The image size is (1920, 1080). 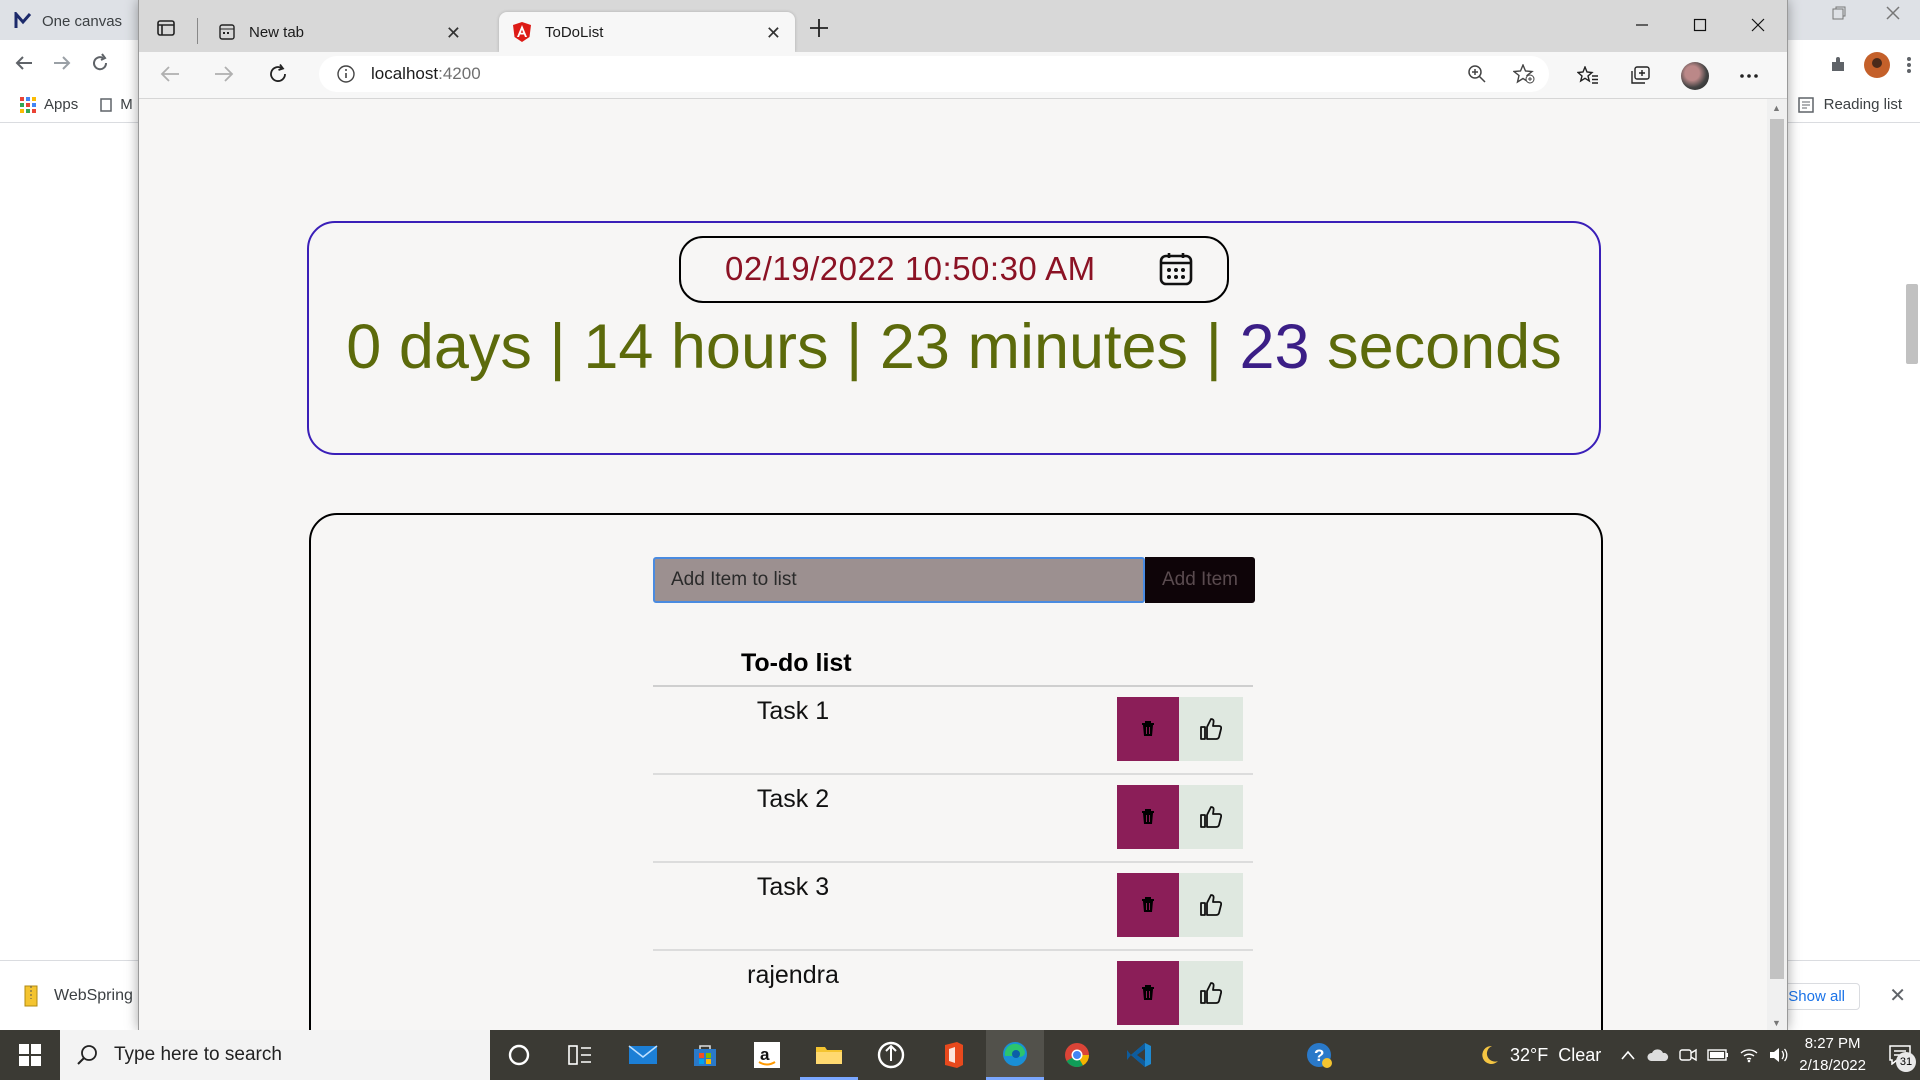 I want to click on edge-browser-icon, so click(x=1015, y=1055).